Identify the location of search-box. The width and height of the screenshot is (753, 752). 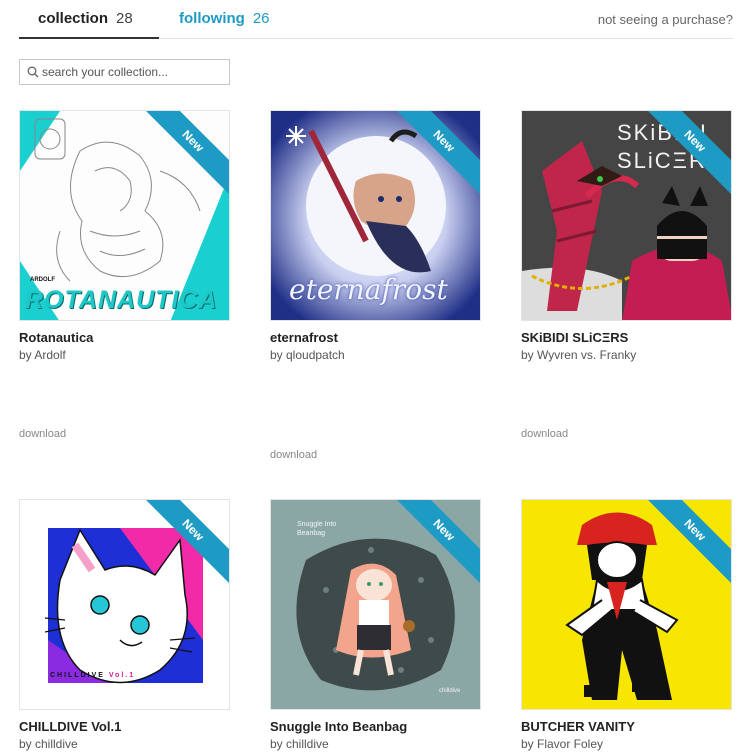
(124, 72).